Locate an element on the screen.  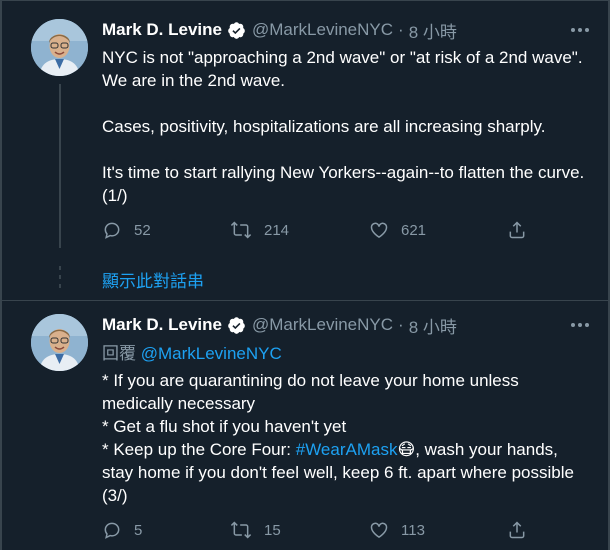
retweet-count: 15 is located at coordinates (272, 530).